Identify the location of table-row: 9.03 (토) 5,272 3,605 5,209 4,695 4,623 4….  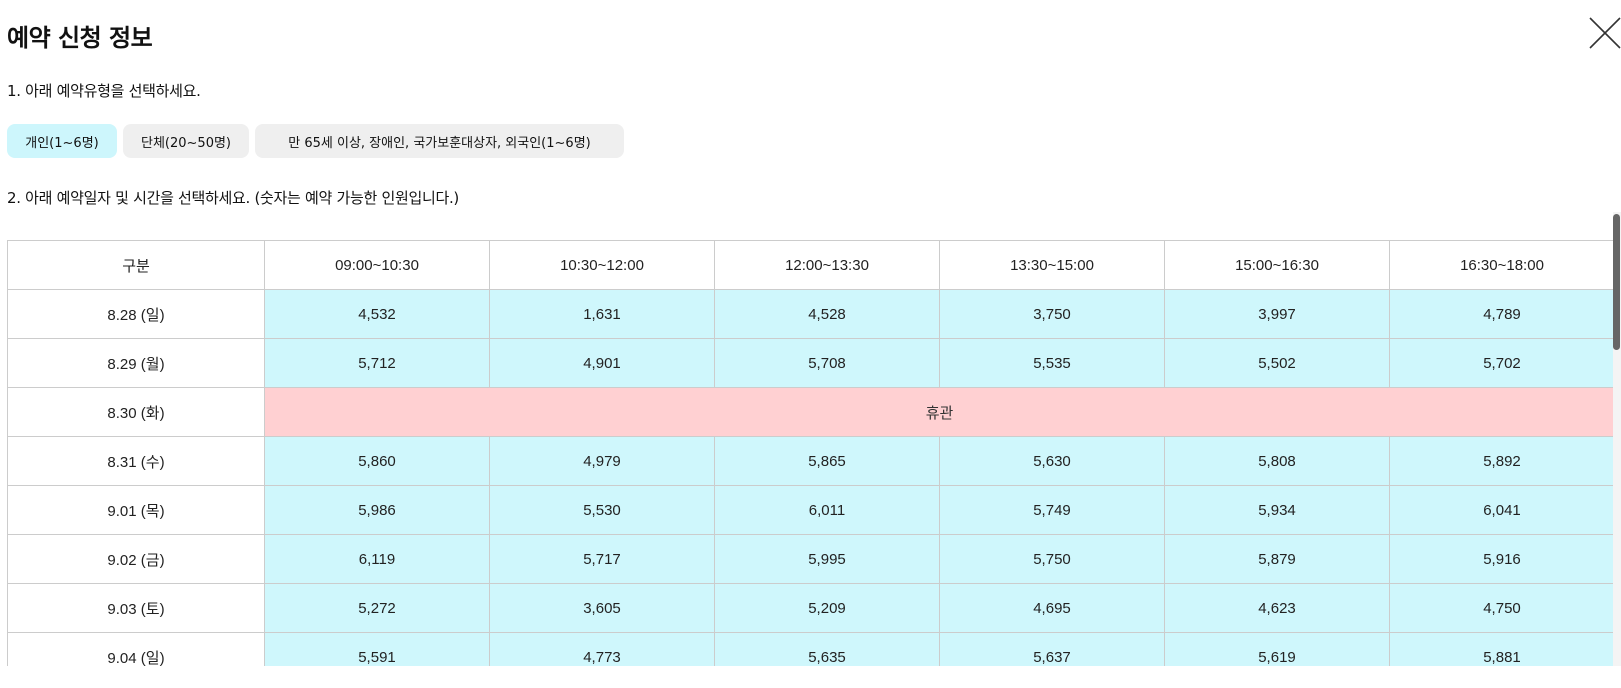
(810, 608).